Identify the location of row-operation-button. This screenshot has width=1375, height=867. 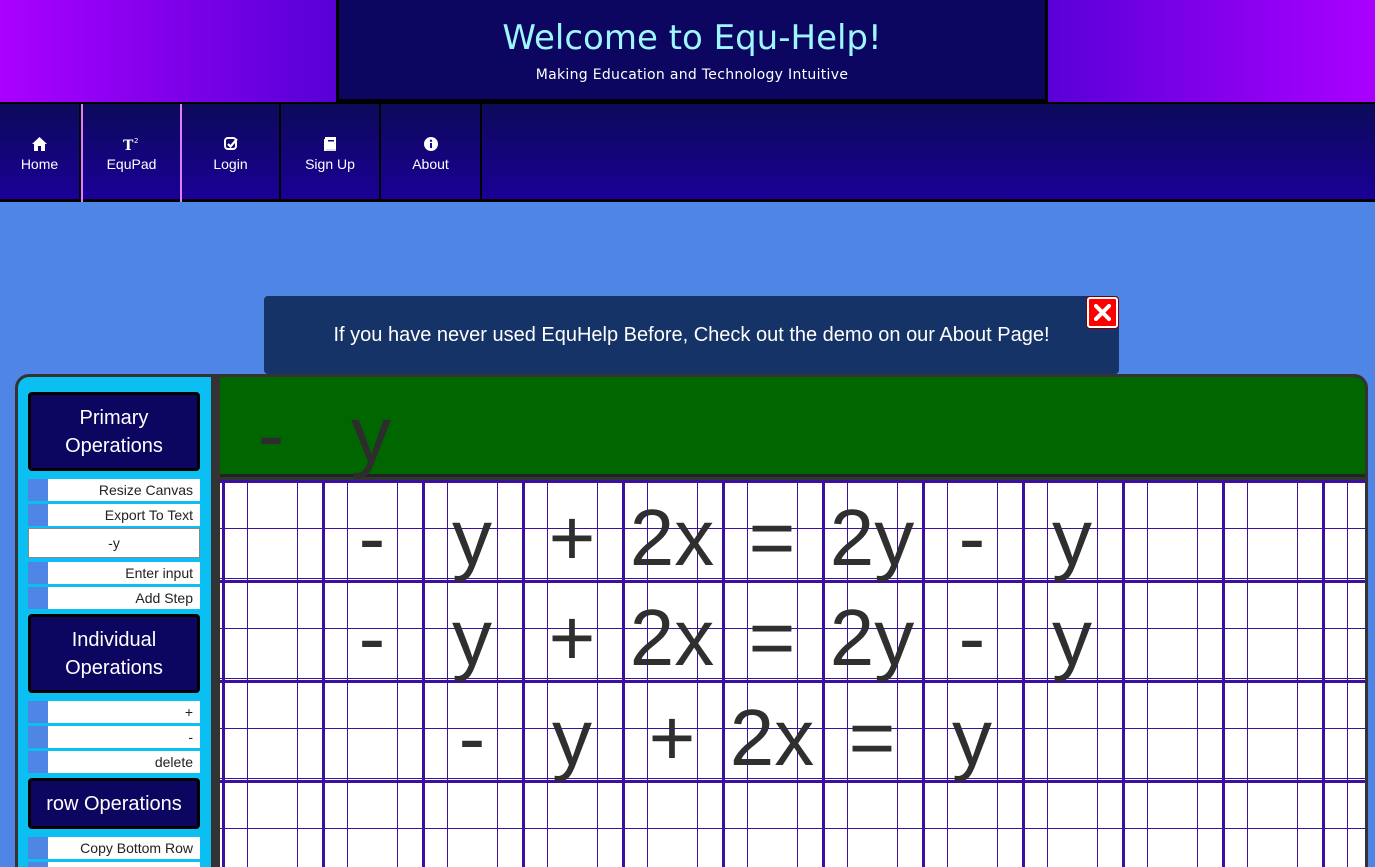
(114, 864).